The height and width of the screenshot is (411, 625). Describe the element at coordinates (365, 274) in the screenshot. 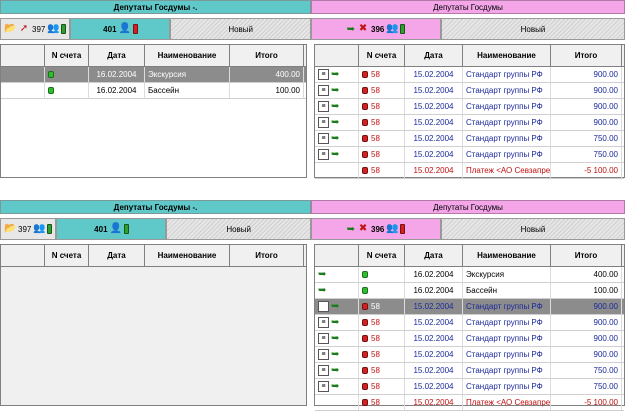

I see `status-green-icon` at that location.